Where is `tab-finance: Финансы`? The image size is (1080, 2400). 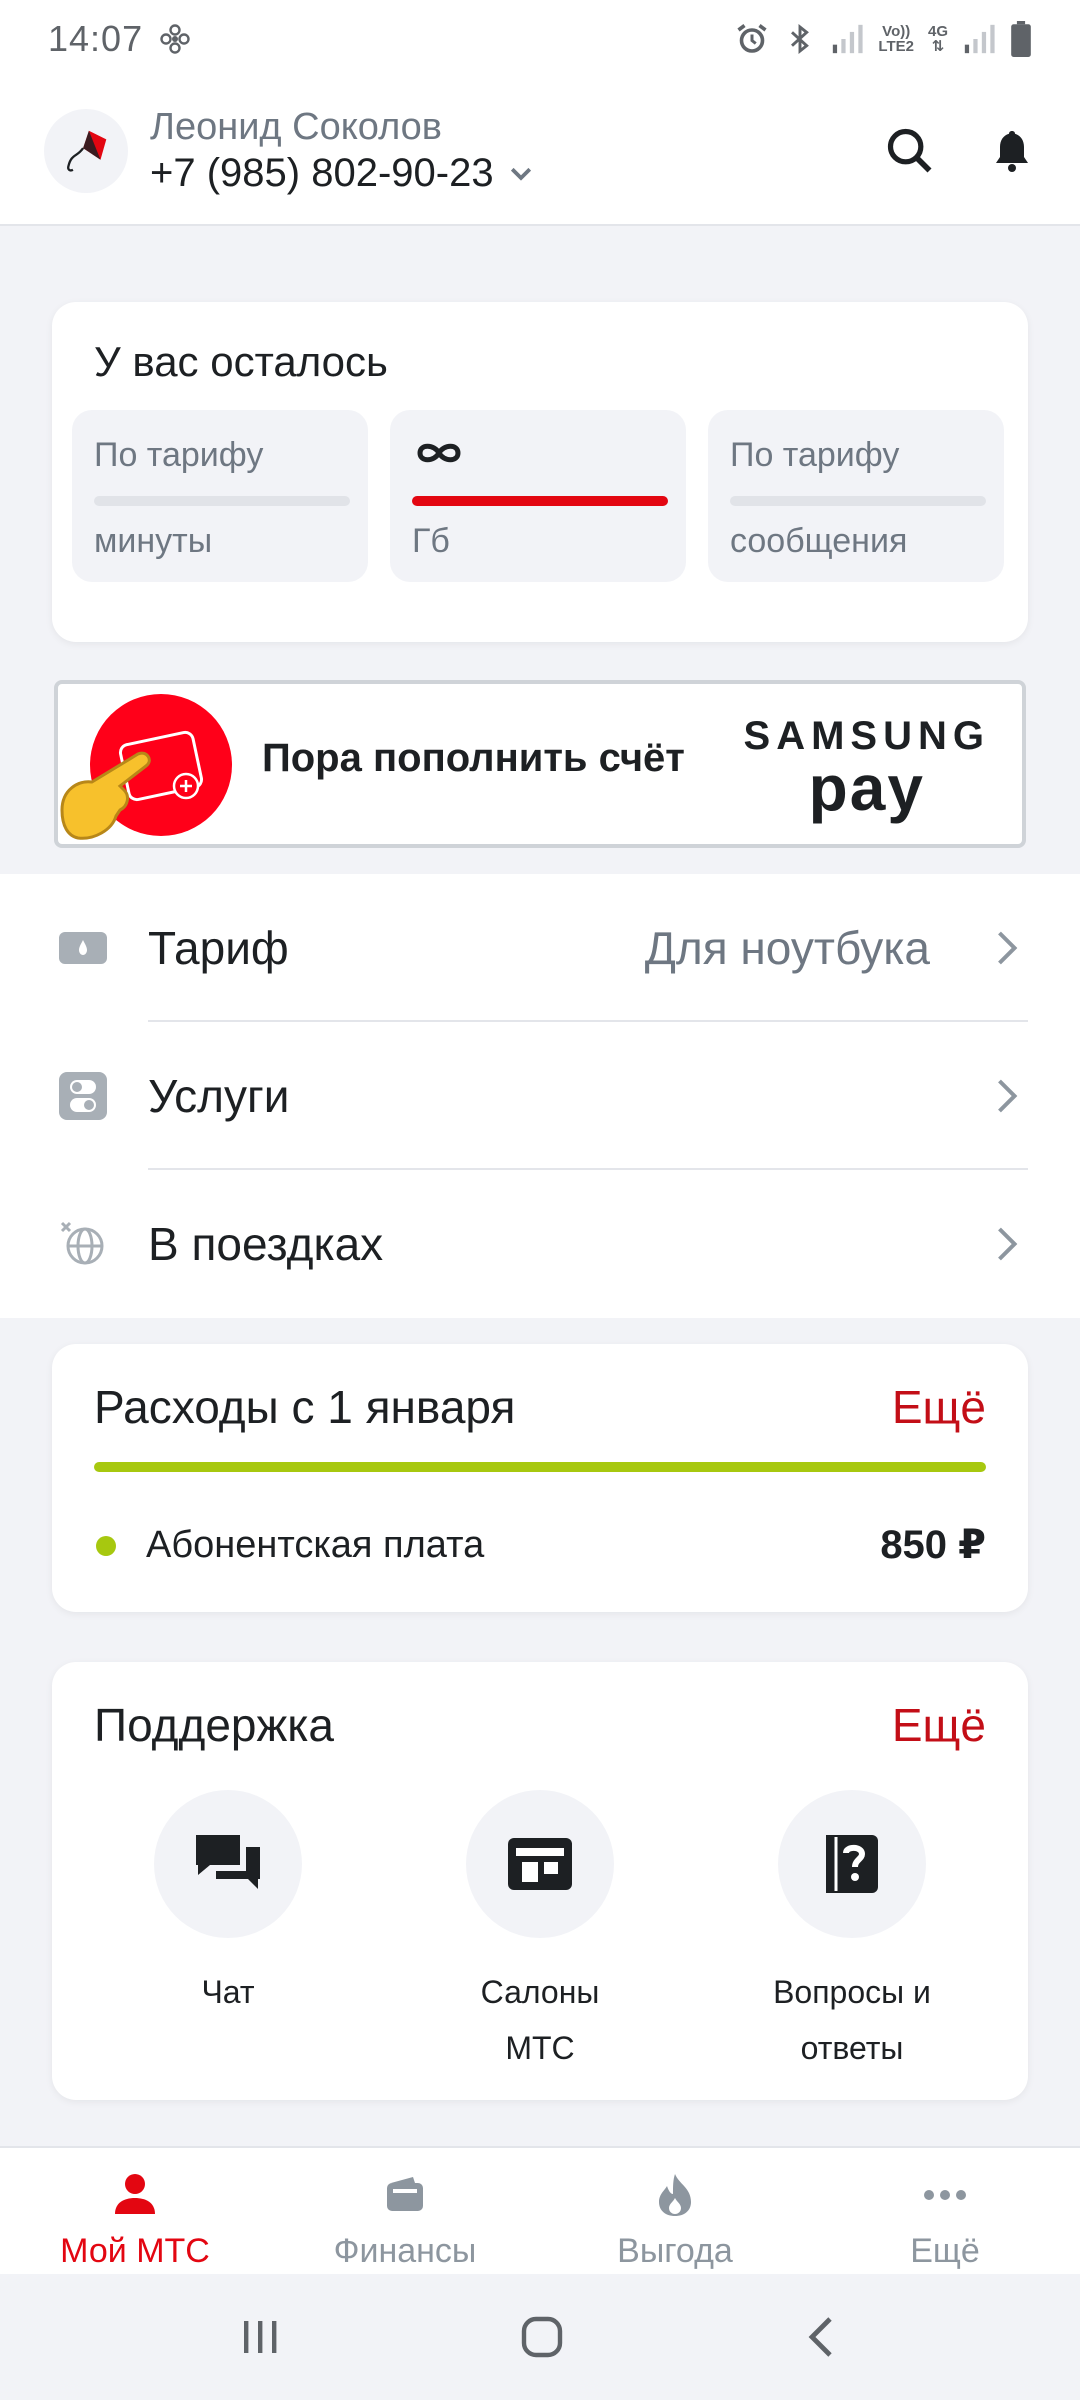
tab-finance: Финансы is located at coordinates (405, 2211).